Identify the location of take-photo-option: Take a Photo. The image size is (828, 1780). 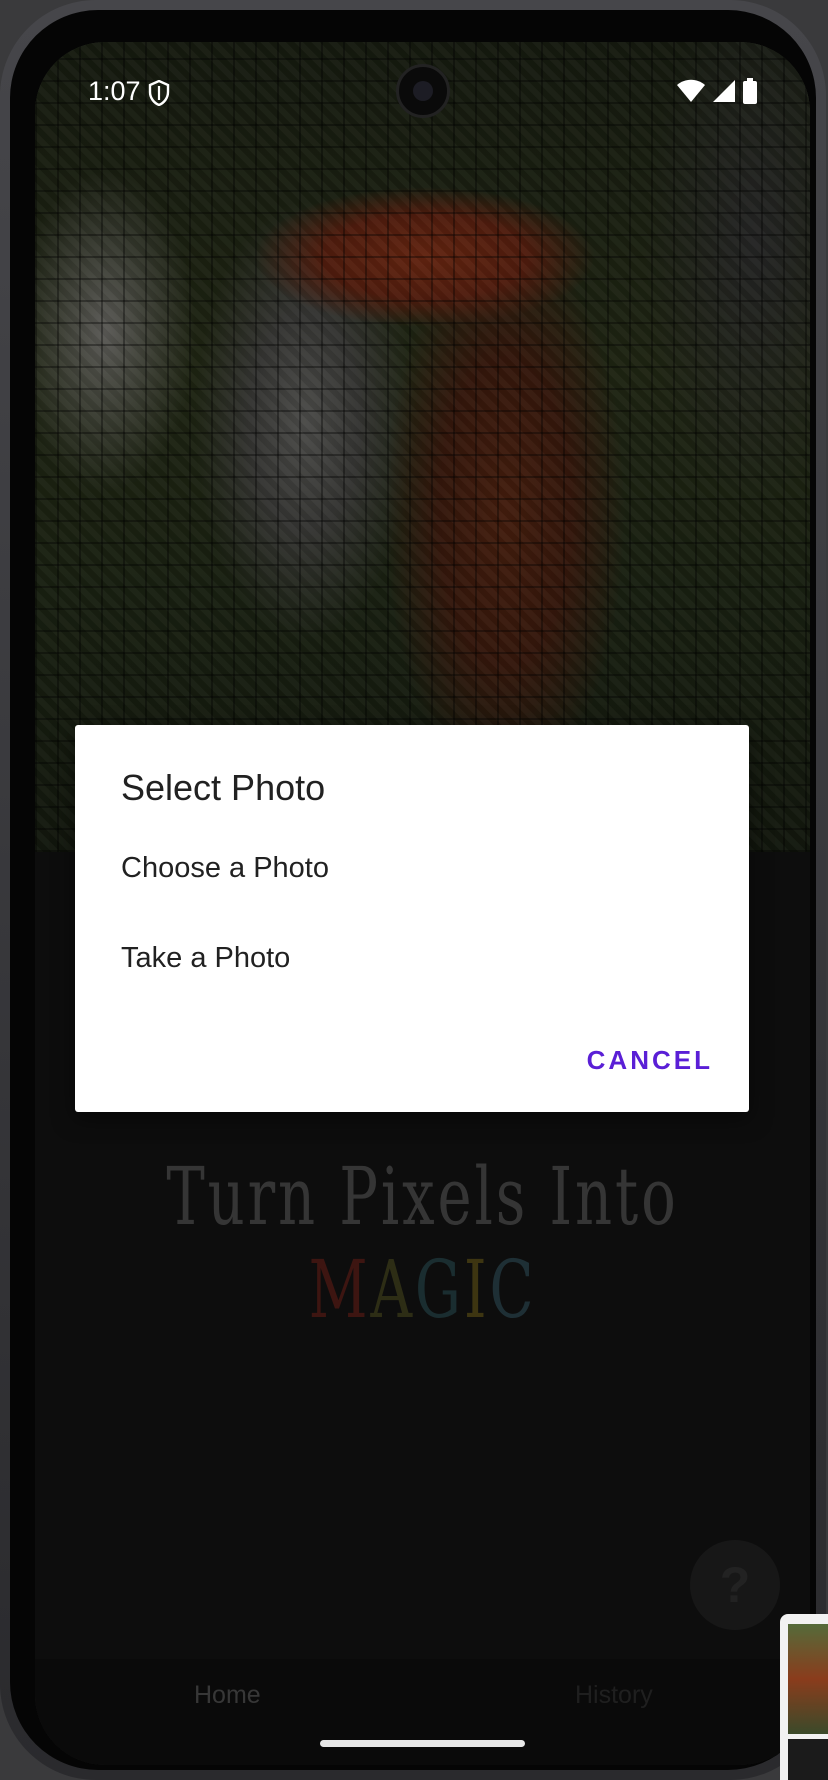
(205, 958).